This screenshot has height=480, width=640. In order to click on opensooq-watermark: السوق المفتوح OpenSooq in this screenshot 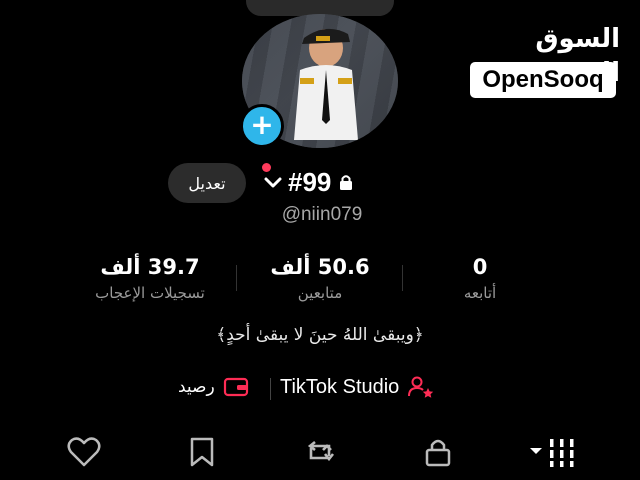, I will do `click(543, 60)`.